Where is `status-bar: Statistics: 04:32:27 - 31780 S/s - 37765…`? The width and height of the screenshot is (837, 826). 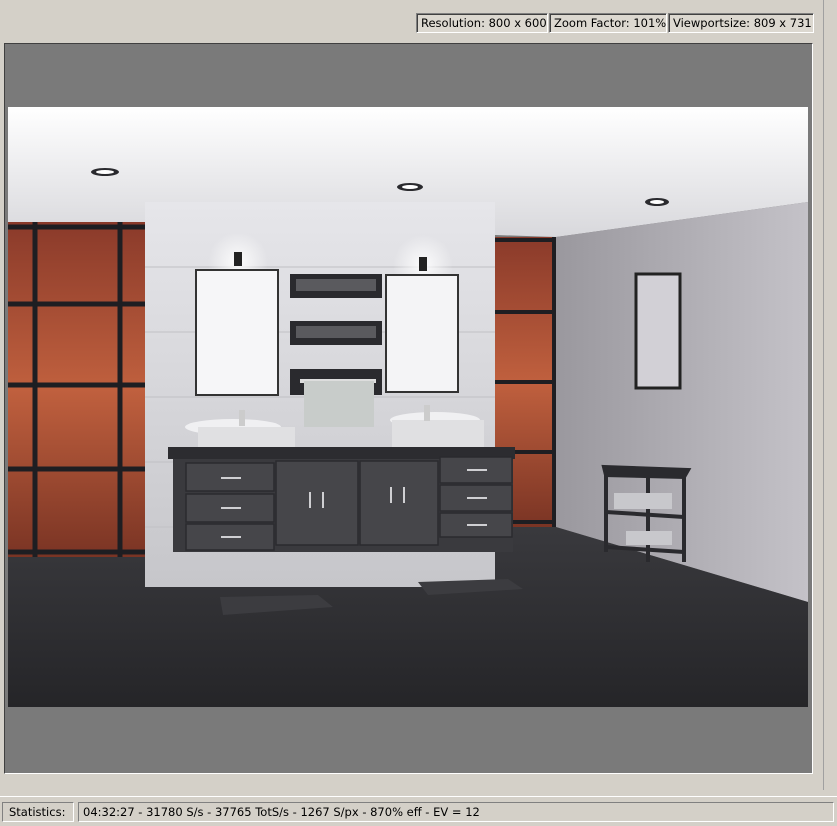
status-bar: Statistics: 04:32:27 - 31780 S/s - 37765… is located at coordinates (418, 811).